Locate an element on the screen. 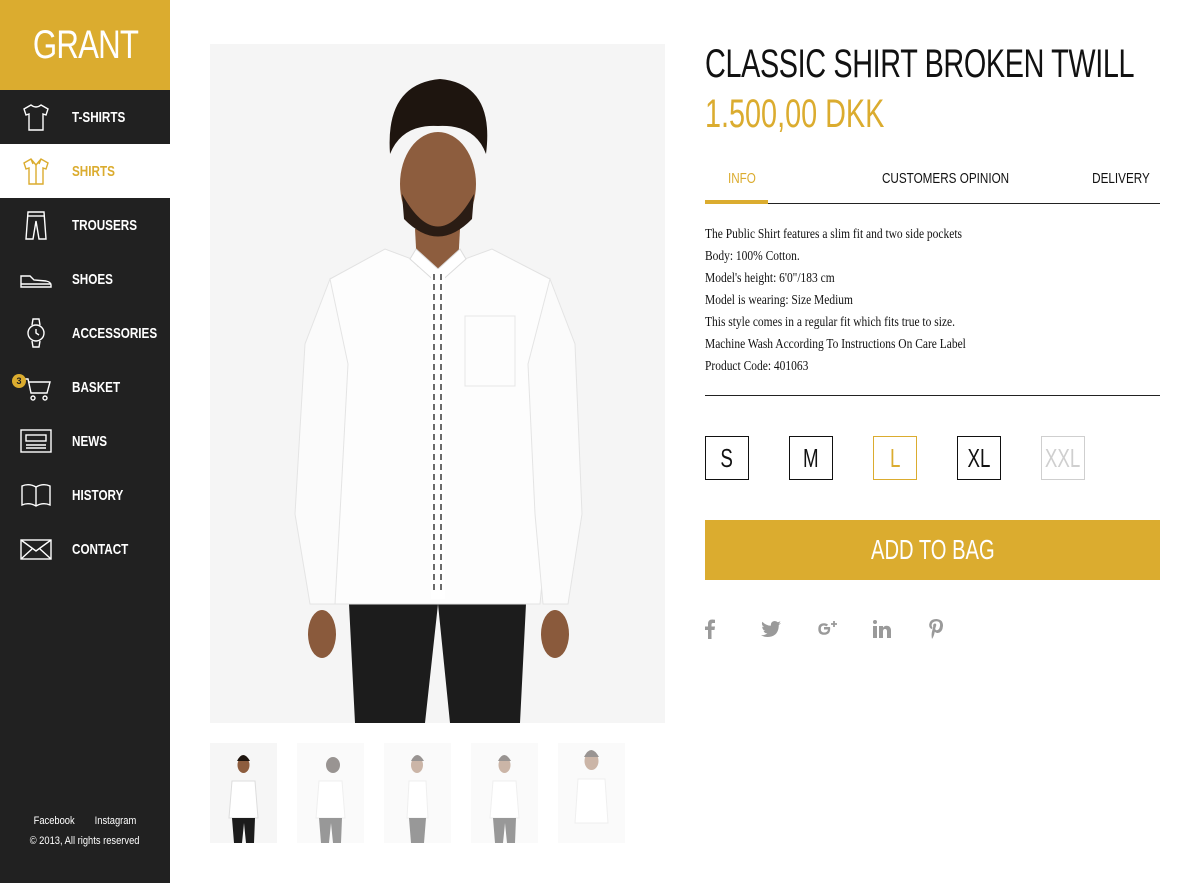 Image resolution: width=1200 pixels, height=883 pixels. shoe-icon is located at coordinates (36, 279).